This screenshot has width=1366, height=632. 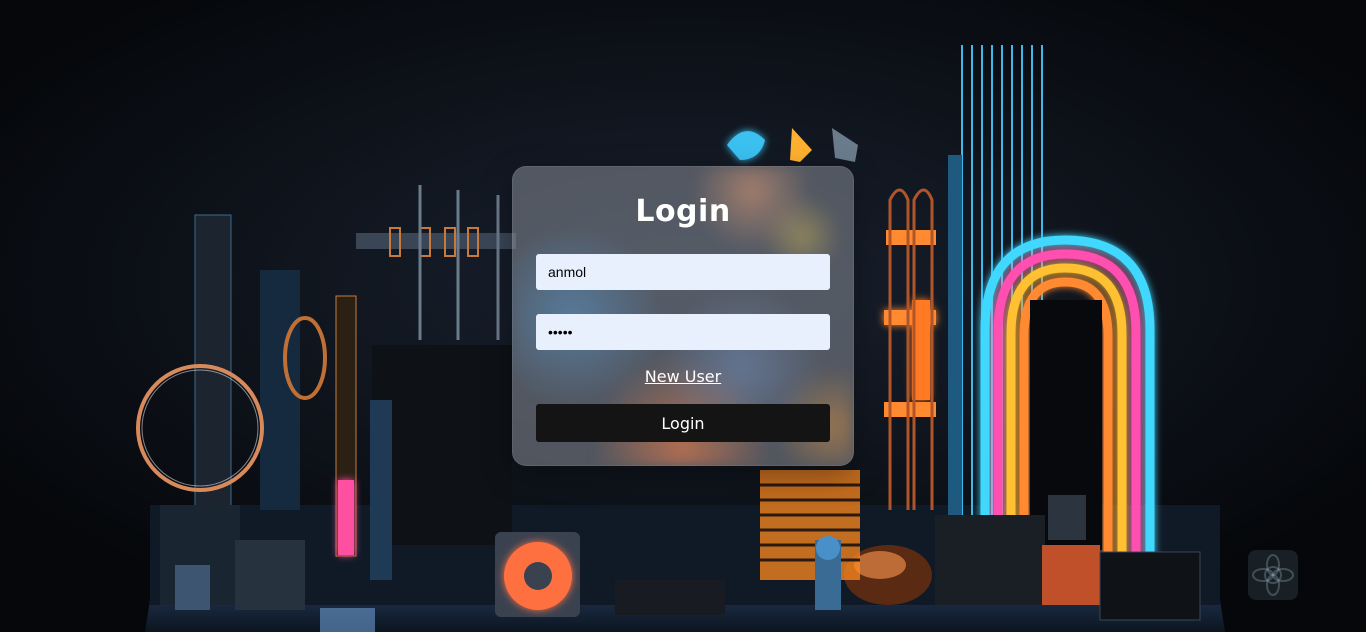 I want to click on flower-logo-icon, so click(x=1273, y=575).